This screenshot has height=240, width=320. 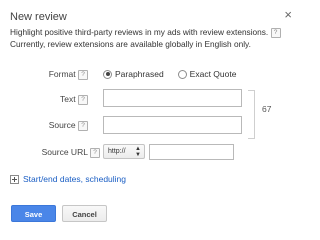 What do you see at coordinates (68, 99) in the screenshot?
I see `text-label: Text` at bounding box center [68, 99].